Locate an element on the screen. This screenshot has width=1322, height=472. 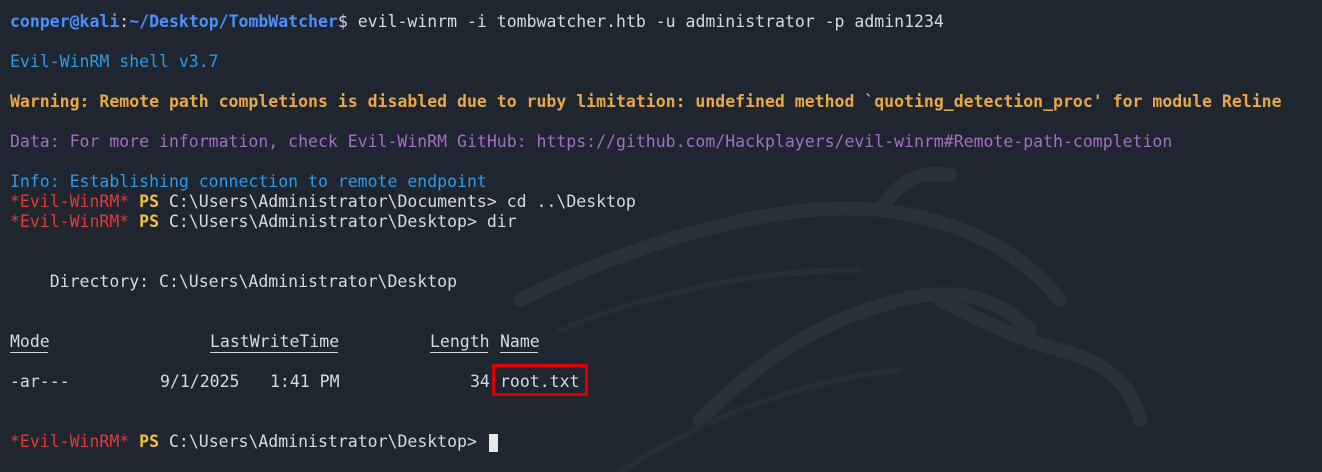
col-lastwritetime-underline is located at coordinates (274, 352).